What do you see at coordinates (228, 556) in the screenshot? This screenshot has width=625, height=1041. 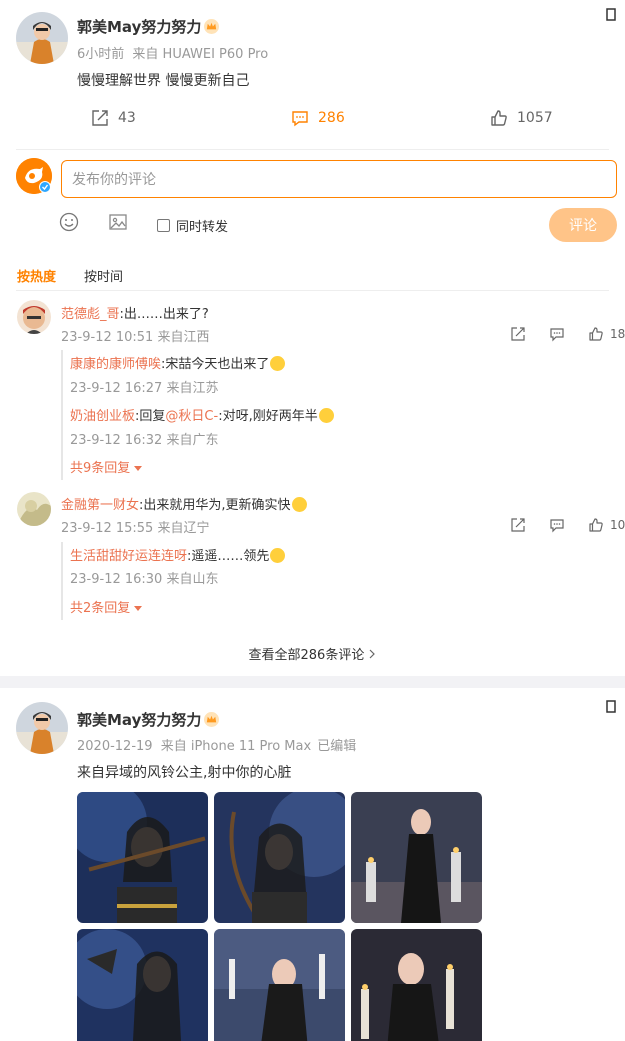 I see `reply-text: :遥遥……领先` at bounding box center [228, 556].